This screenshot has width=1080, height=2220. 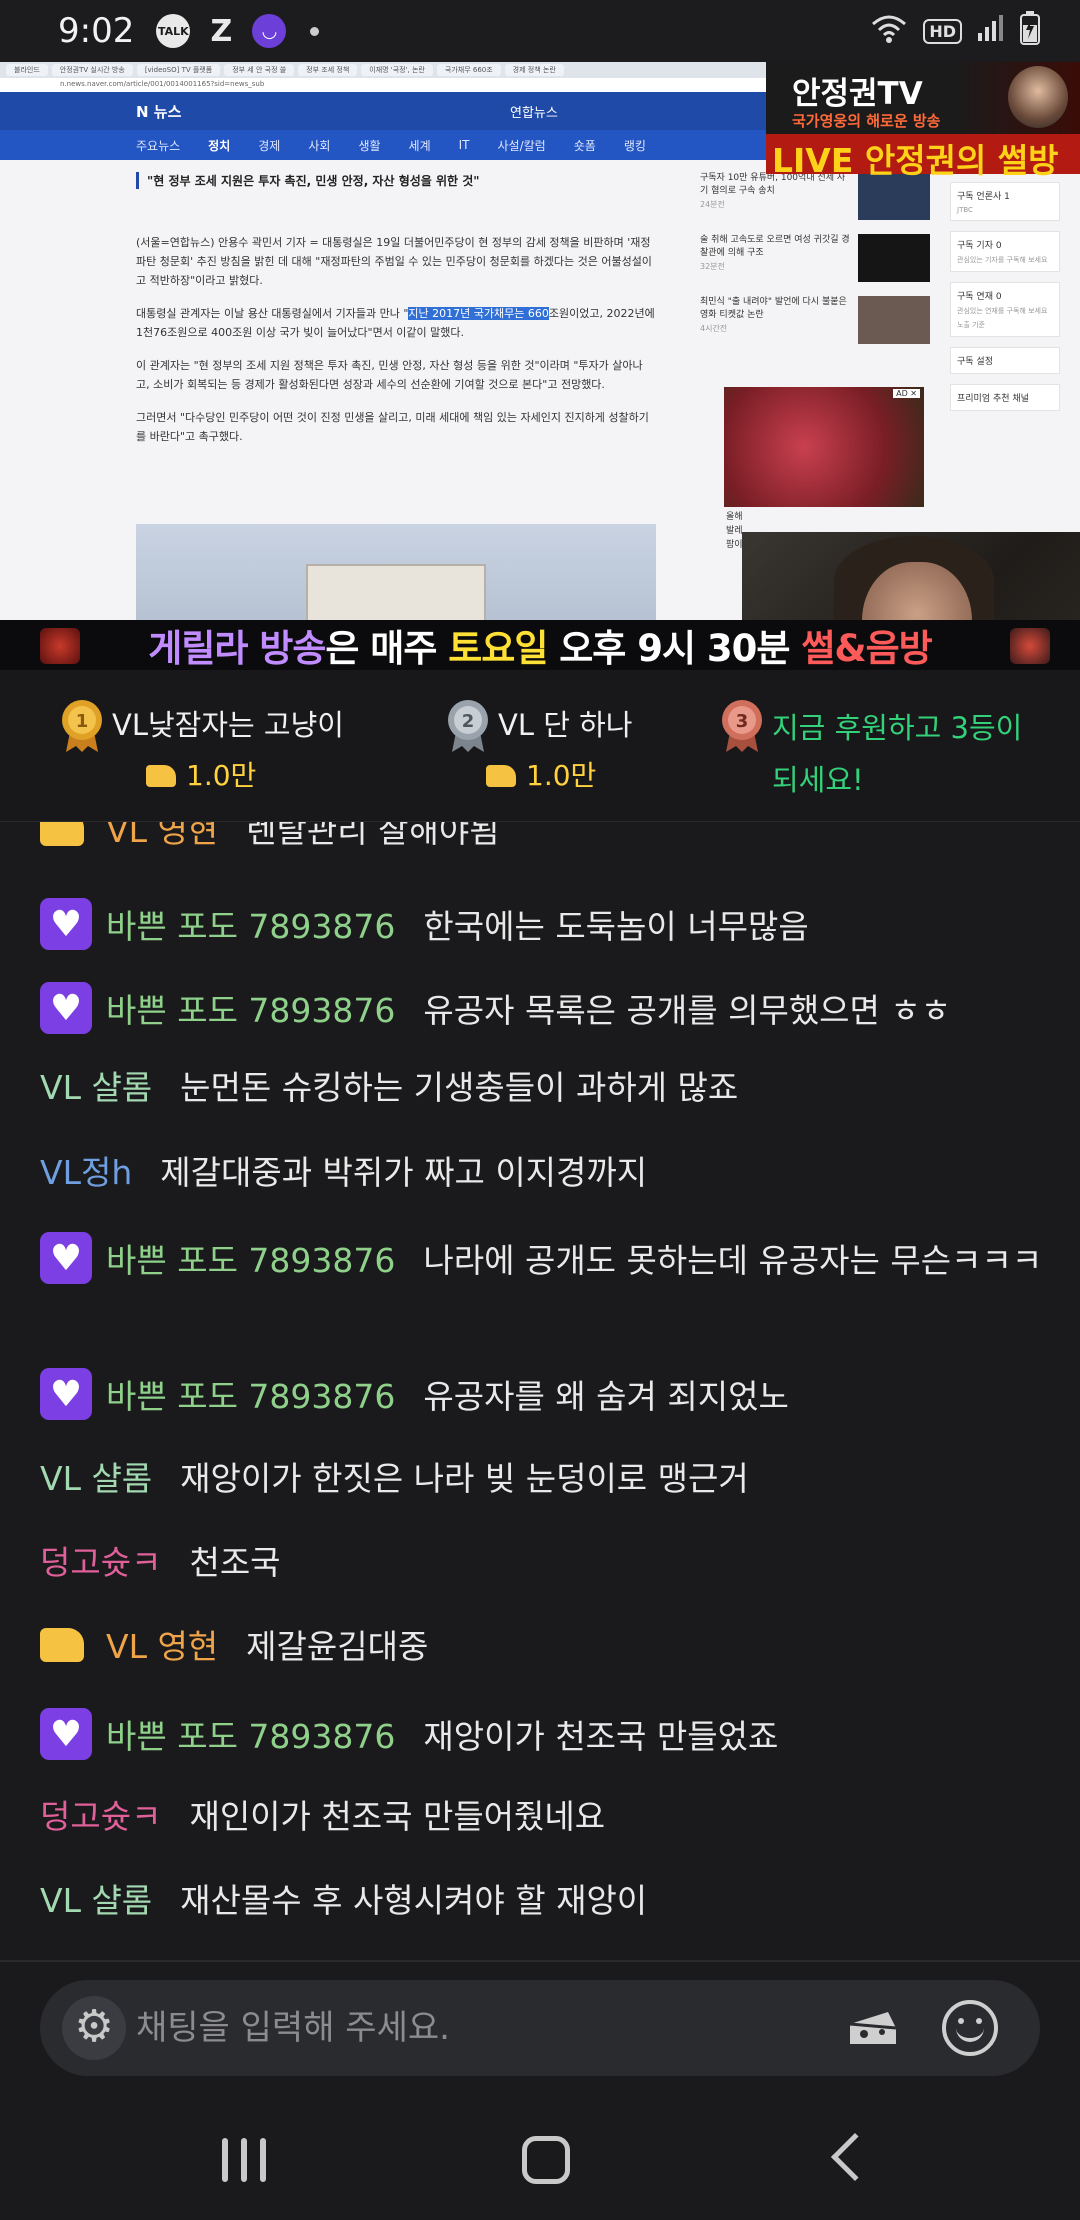 I want to click on news-nav-item-active: 정치, so click(x=219, y=145).